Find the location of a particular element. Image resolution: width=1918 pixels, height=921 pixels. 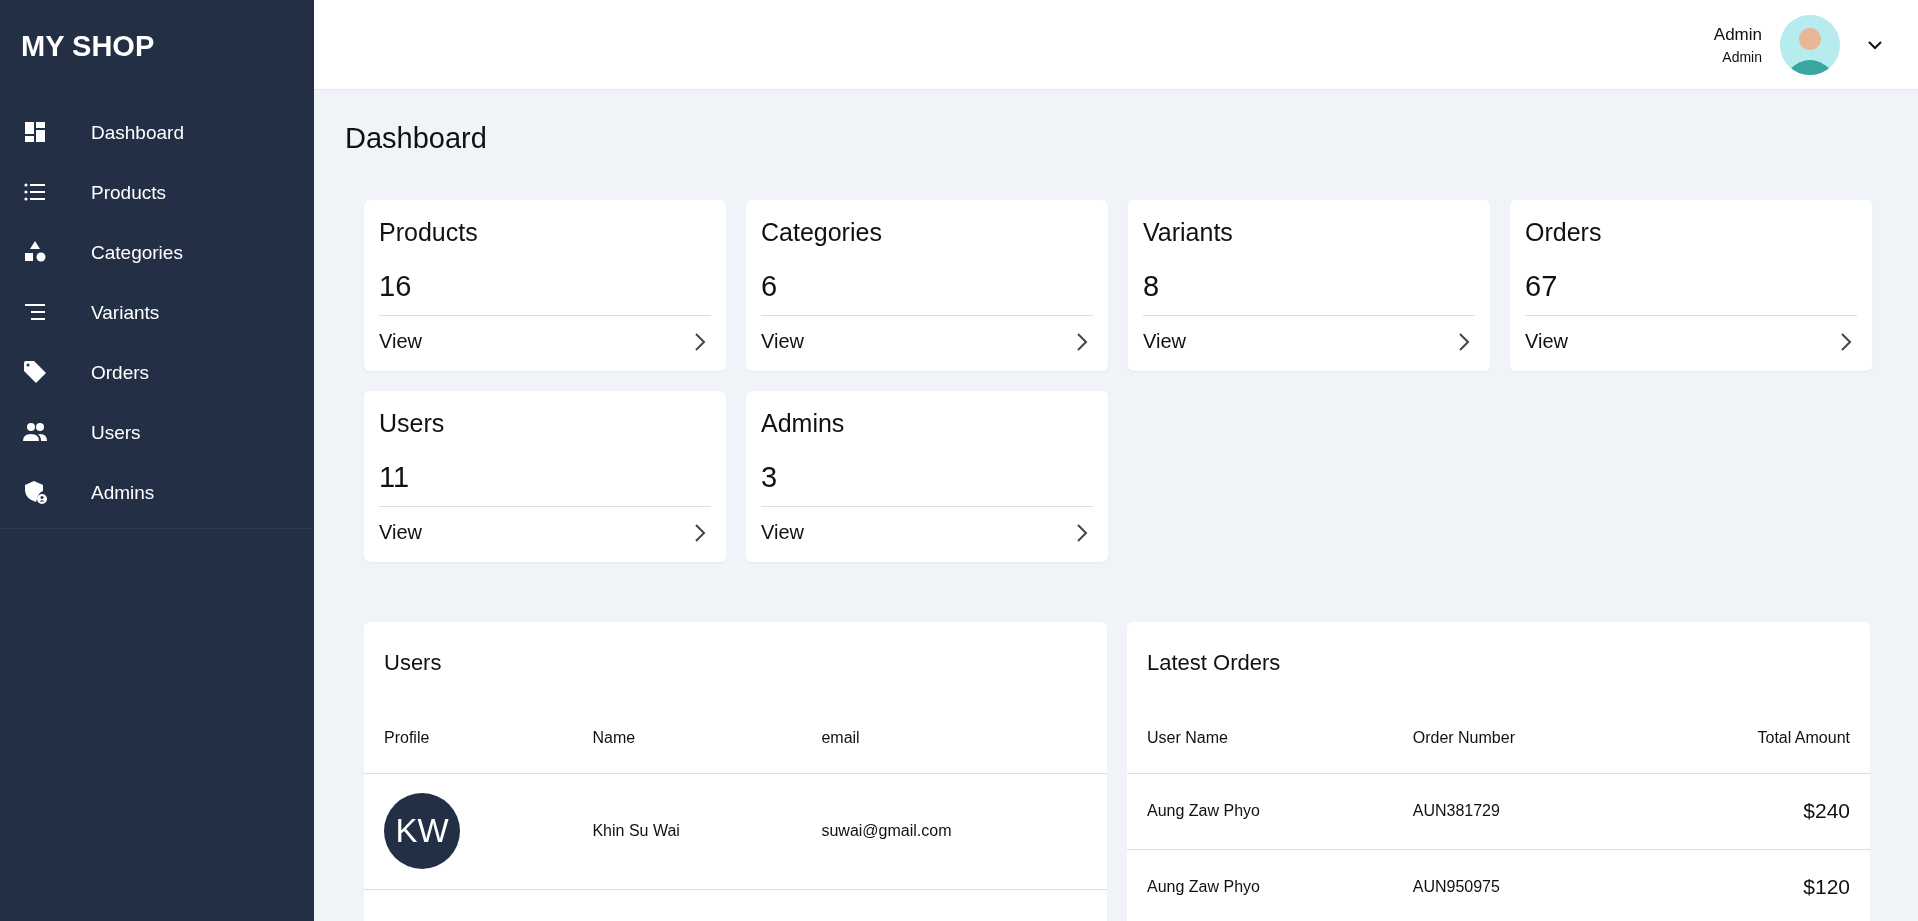

table-cell: $240 is located at coordinates (1754, 811).